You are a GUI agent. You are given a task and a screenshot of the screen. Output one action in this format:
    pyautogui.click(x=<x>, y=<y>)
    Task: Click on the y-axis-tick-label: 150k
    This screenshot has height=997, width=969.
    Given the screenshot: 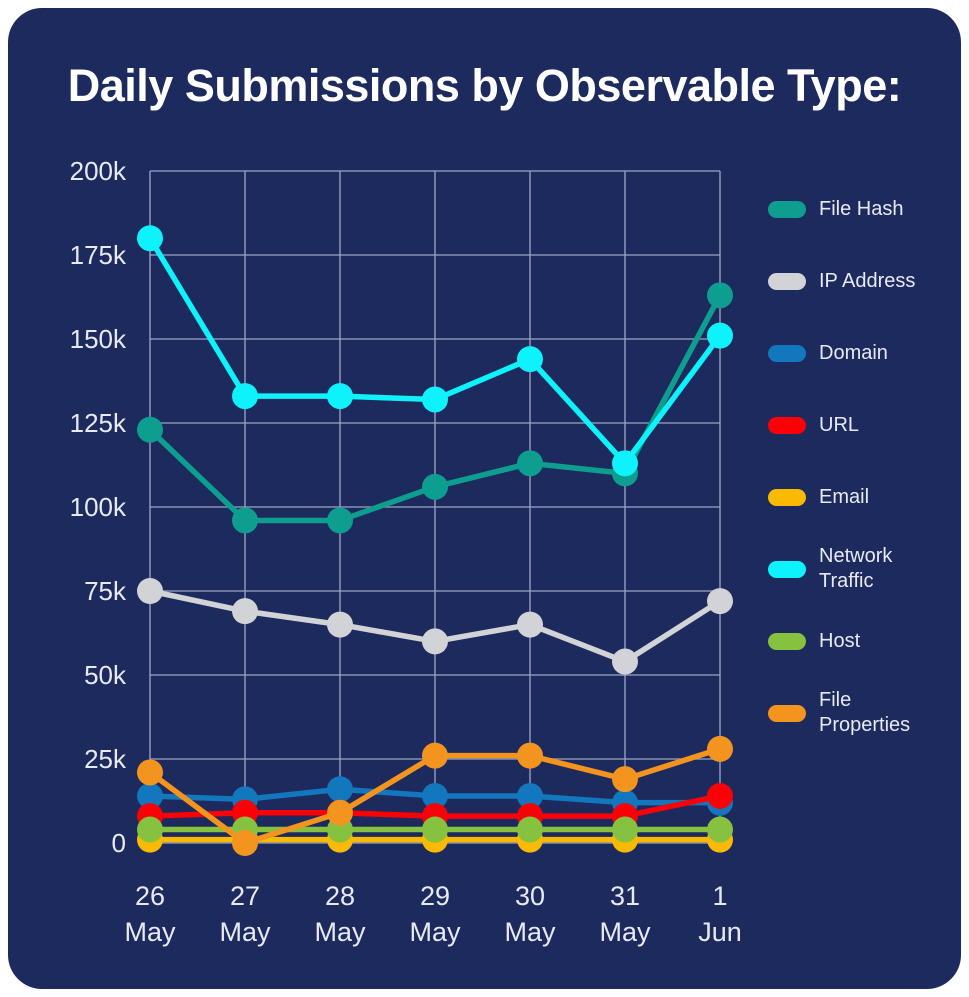 What is the action you would take?
    pyautogui.click(x=98, y=339)
    